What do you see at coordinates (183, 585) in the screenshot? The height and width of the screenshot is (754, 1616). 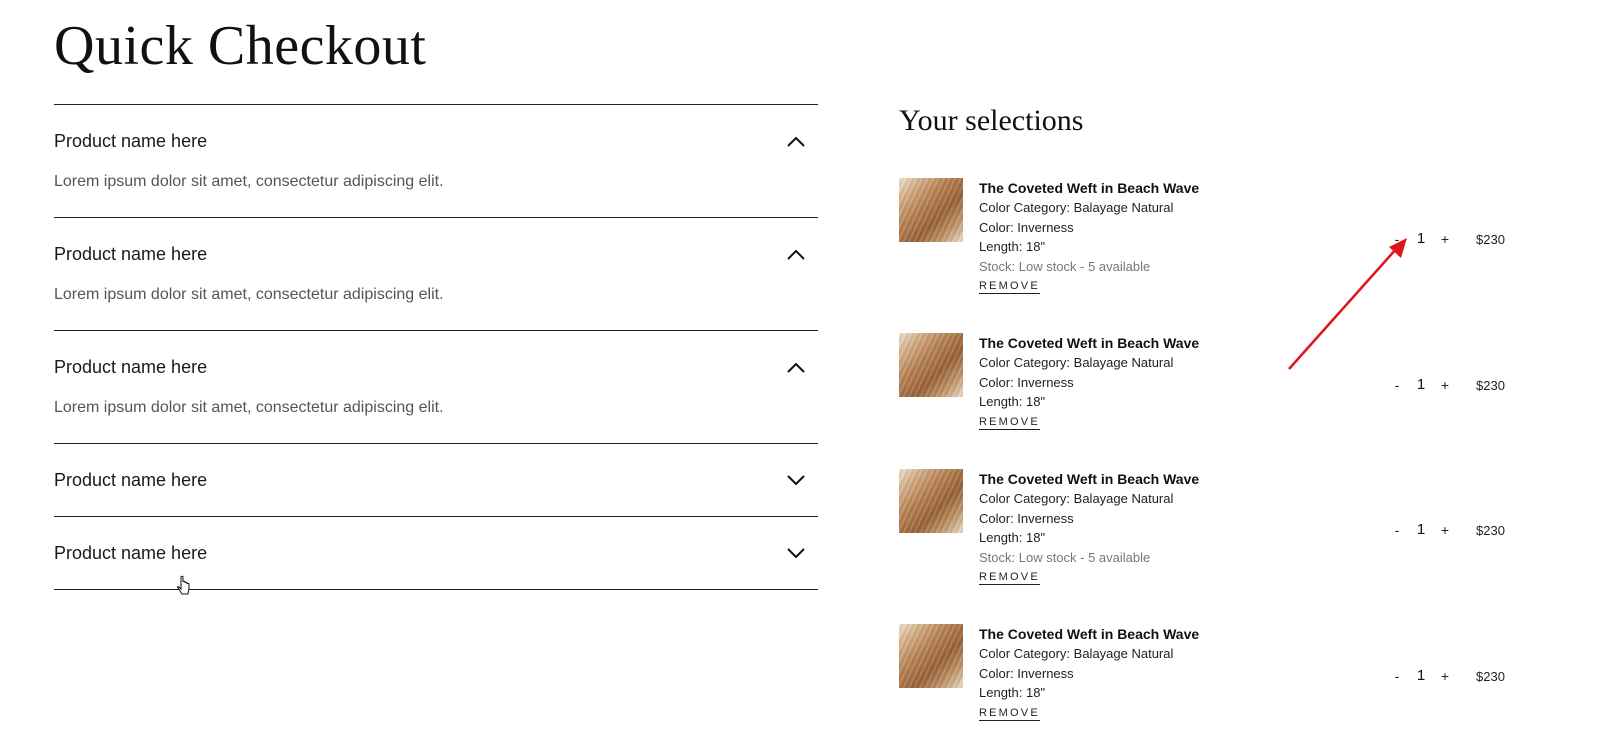 I see `mouse-cursor-icon` at bounding box center [183, 585].